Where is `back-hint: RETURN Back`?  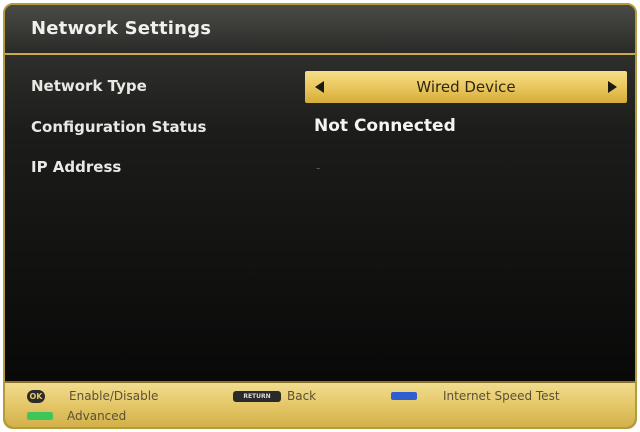
back-hint: RETURN Back is located at coordinates (274, 396).